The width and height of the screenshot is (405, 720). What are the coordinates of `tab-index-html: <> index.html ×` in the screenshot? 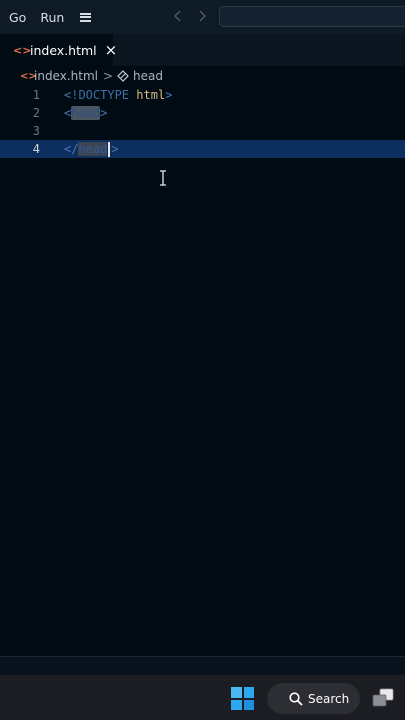 It's located at (58, 50).